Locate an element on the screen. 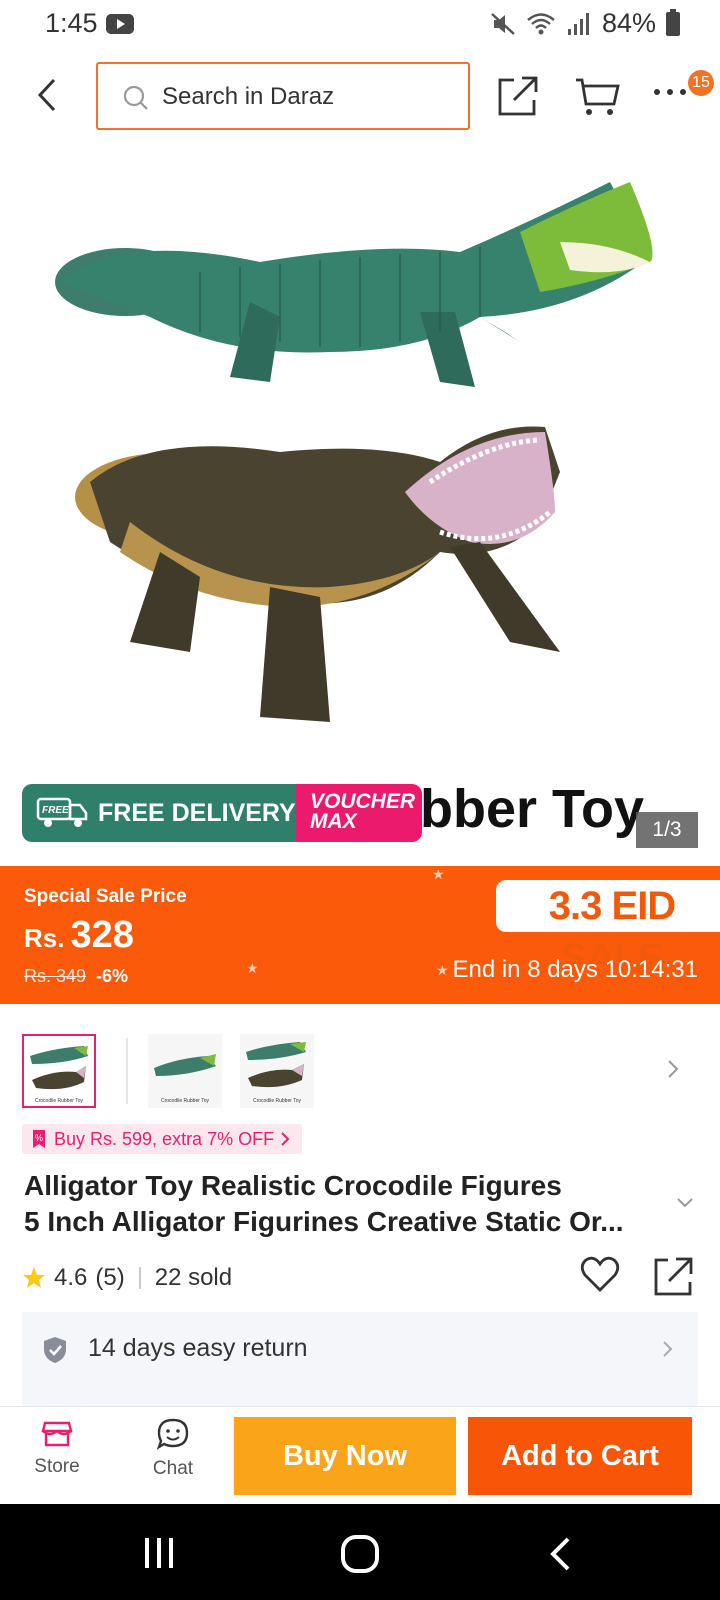 The image size is (720, 1600). search-icon is located at coordinates (135, 97).